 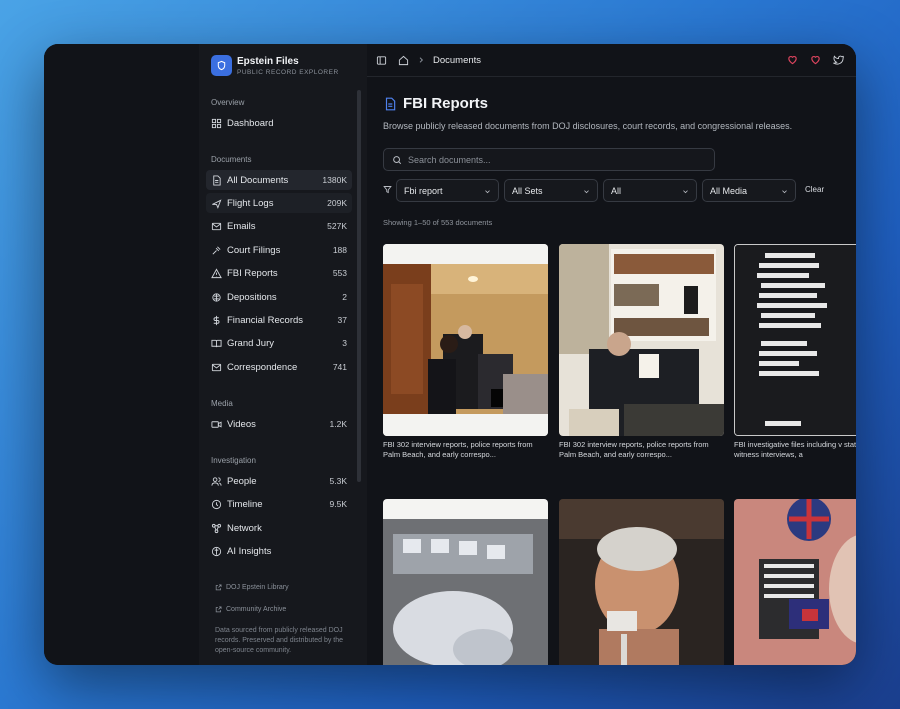 I want to click on sidebar-item-grand-jury: Grand Jury 3, so click(x=279, y=343).